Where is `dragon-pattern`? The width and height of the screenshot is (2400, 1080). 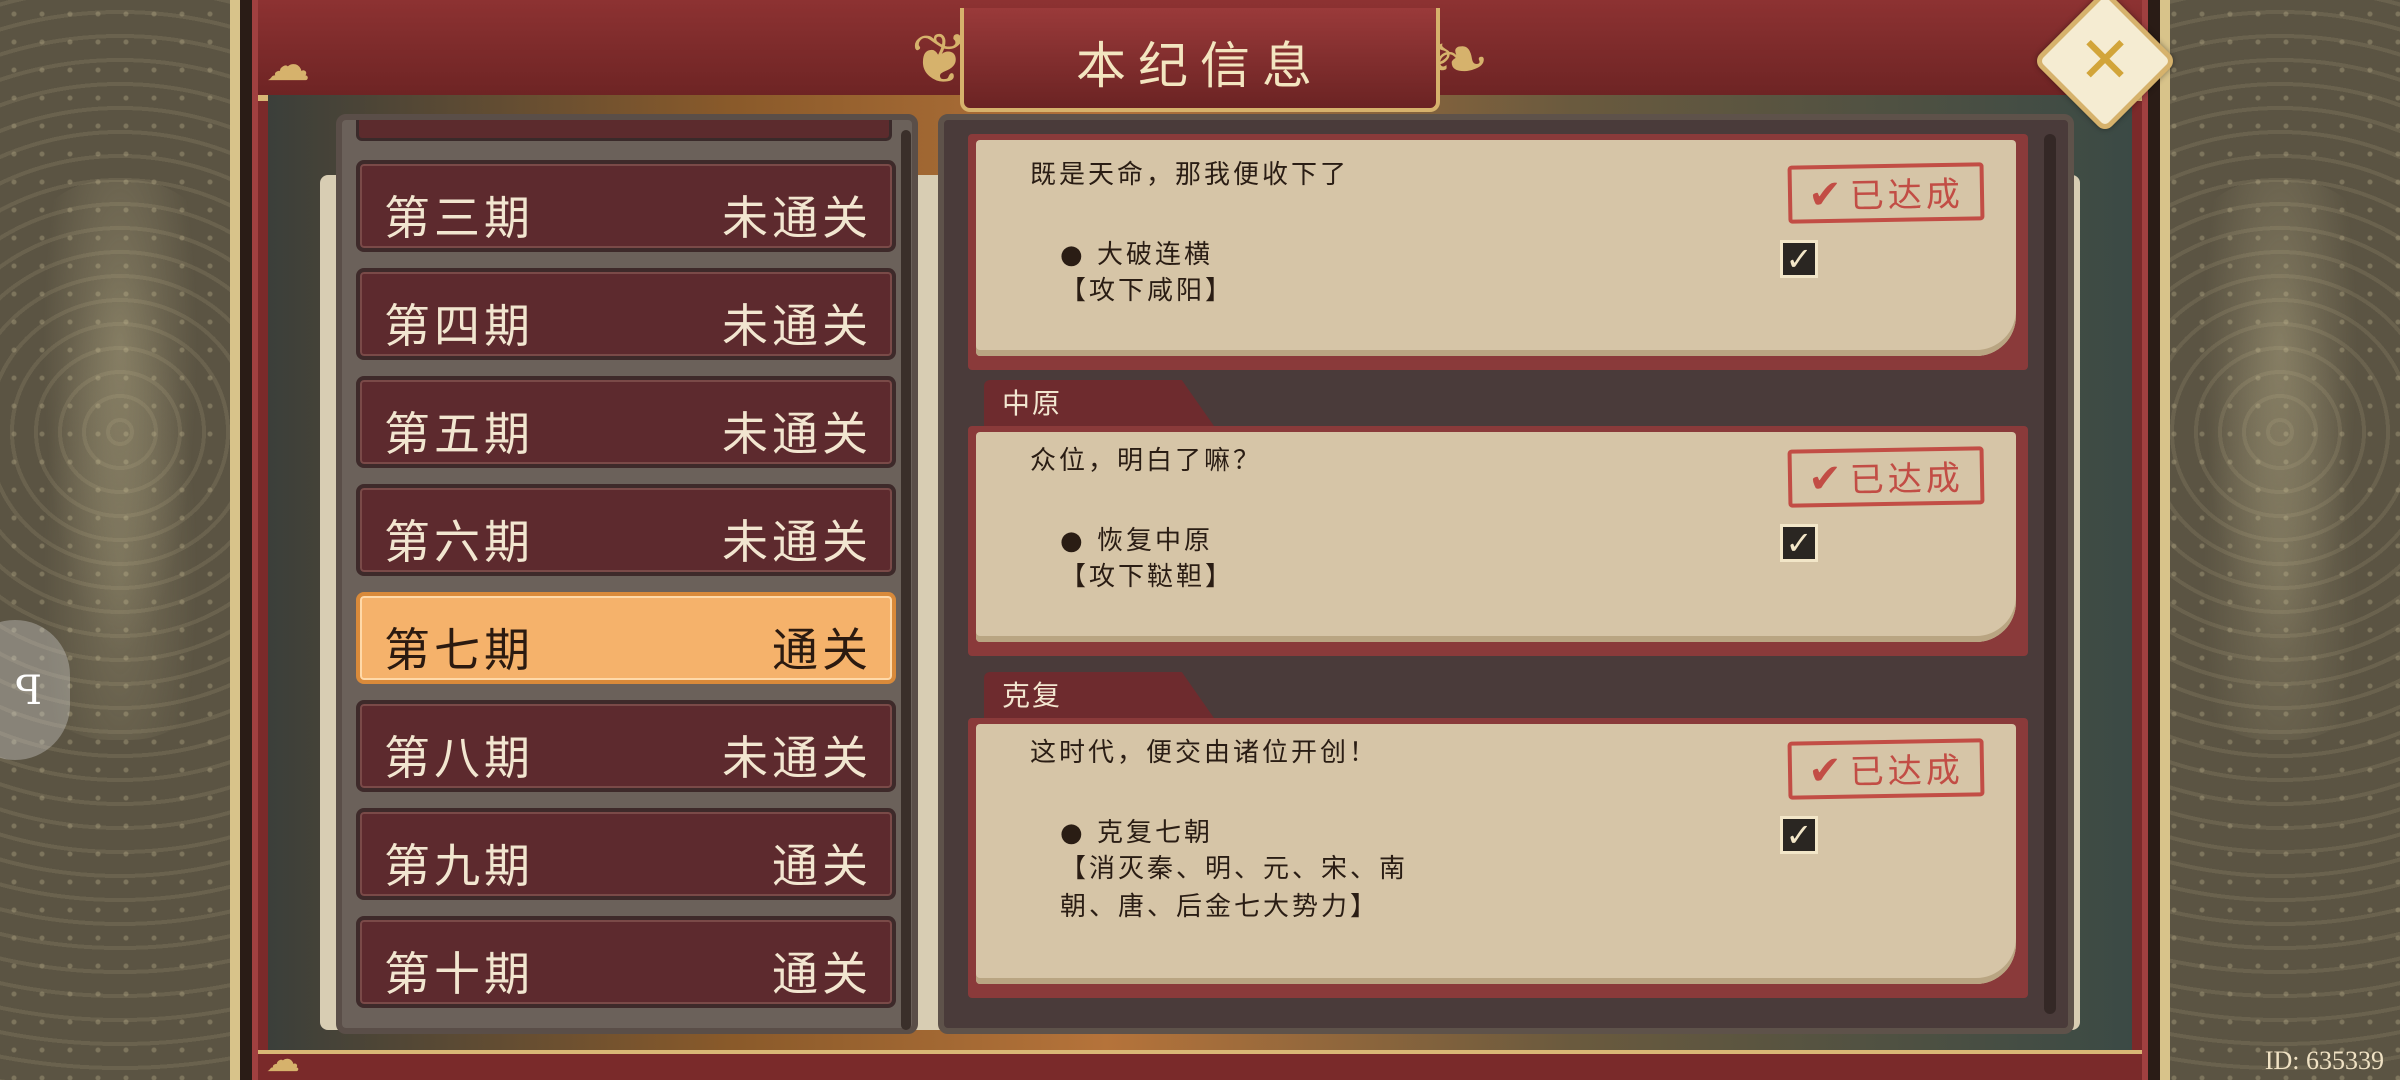
dragon-pattern is located at coordinates (2280, 460).